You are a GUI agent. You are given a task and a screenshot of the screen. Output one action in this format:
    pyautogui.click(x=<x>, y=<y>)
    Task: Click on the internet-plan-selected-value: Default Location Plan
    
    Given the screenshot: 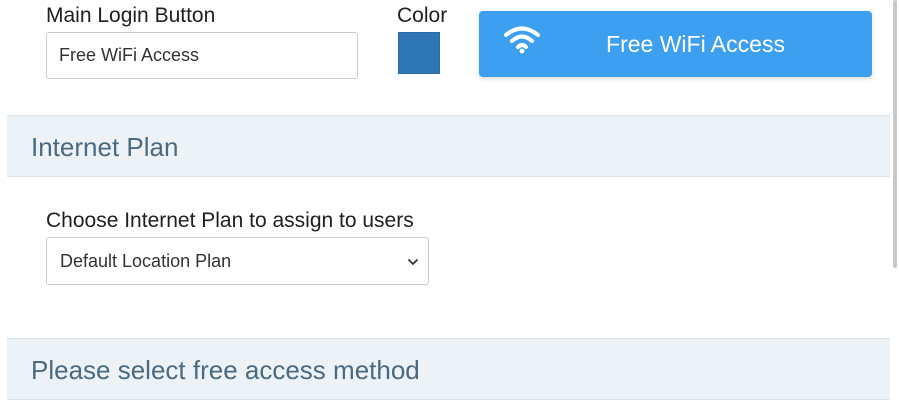 What is the action you would take?
    pyautogui.click(x=146, y=261)
    